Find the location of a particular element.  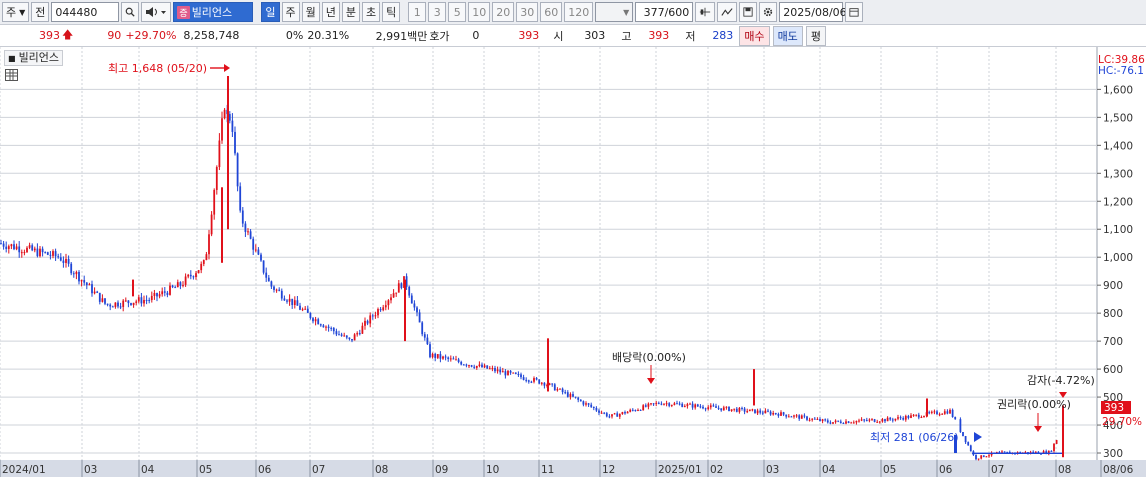

market-select: 주 ▼ is located at coordinates (16, 12).